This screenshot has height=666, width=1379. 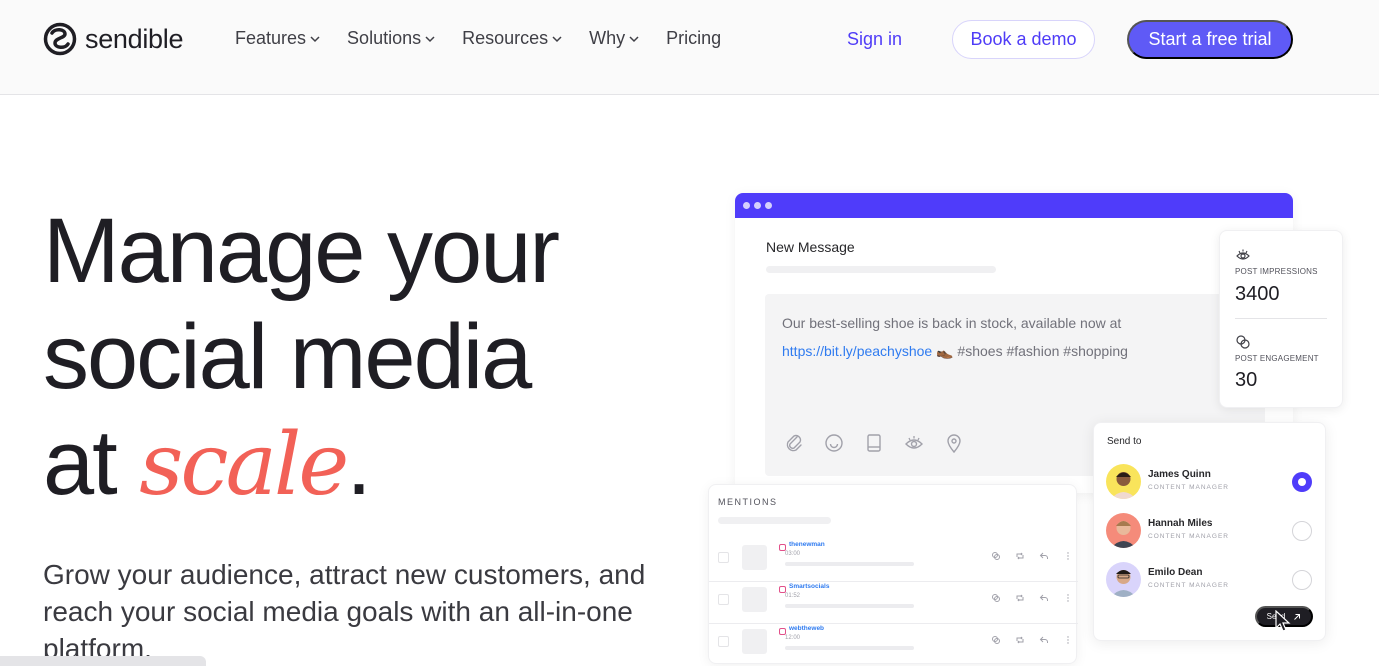 I want to click on emoji-icon, so click(x=834, y=443).